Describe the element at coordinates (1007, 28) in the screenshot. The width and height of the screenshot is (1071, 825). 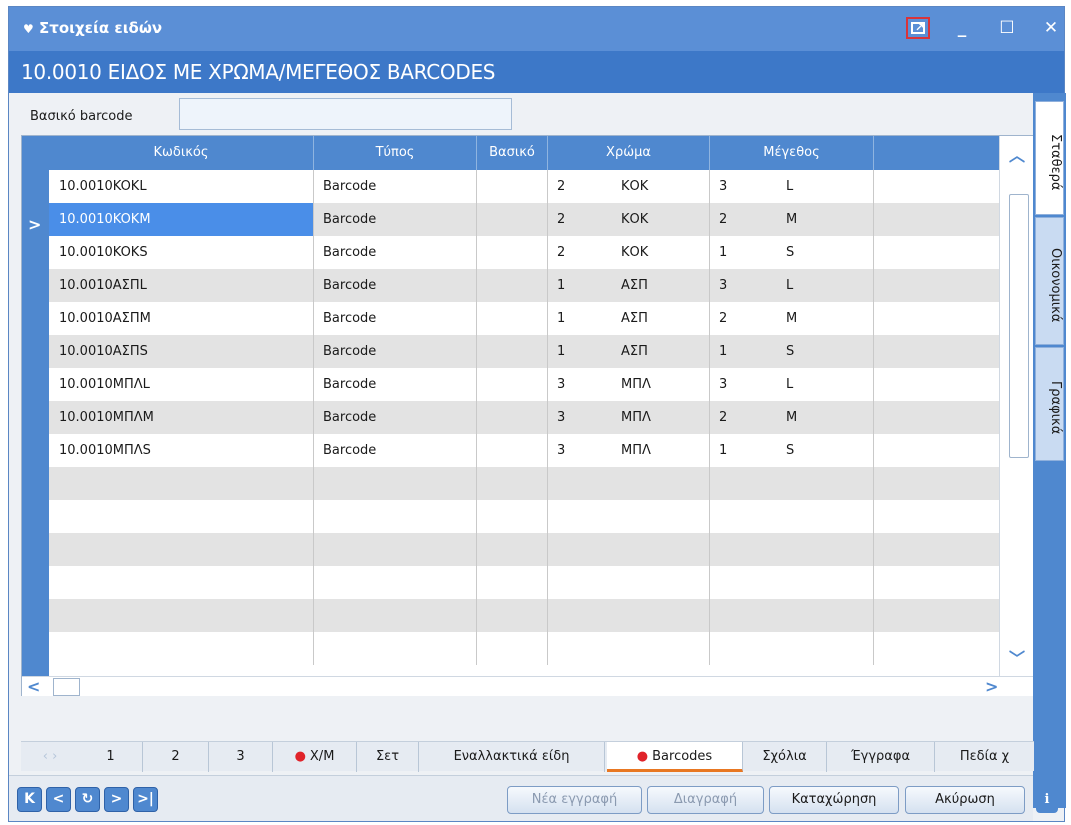
I see `maximize-icon: ☐` at that location.